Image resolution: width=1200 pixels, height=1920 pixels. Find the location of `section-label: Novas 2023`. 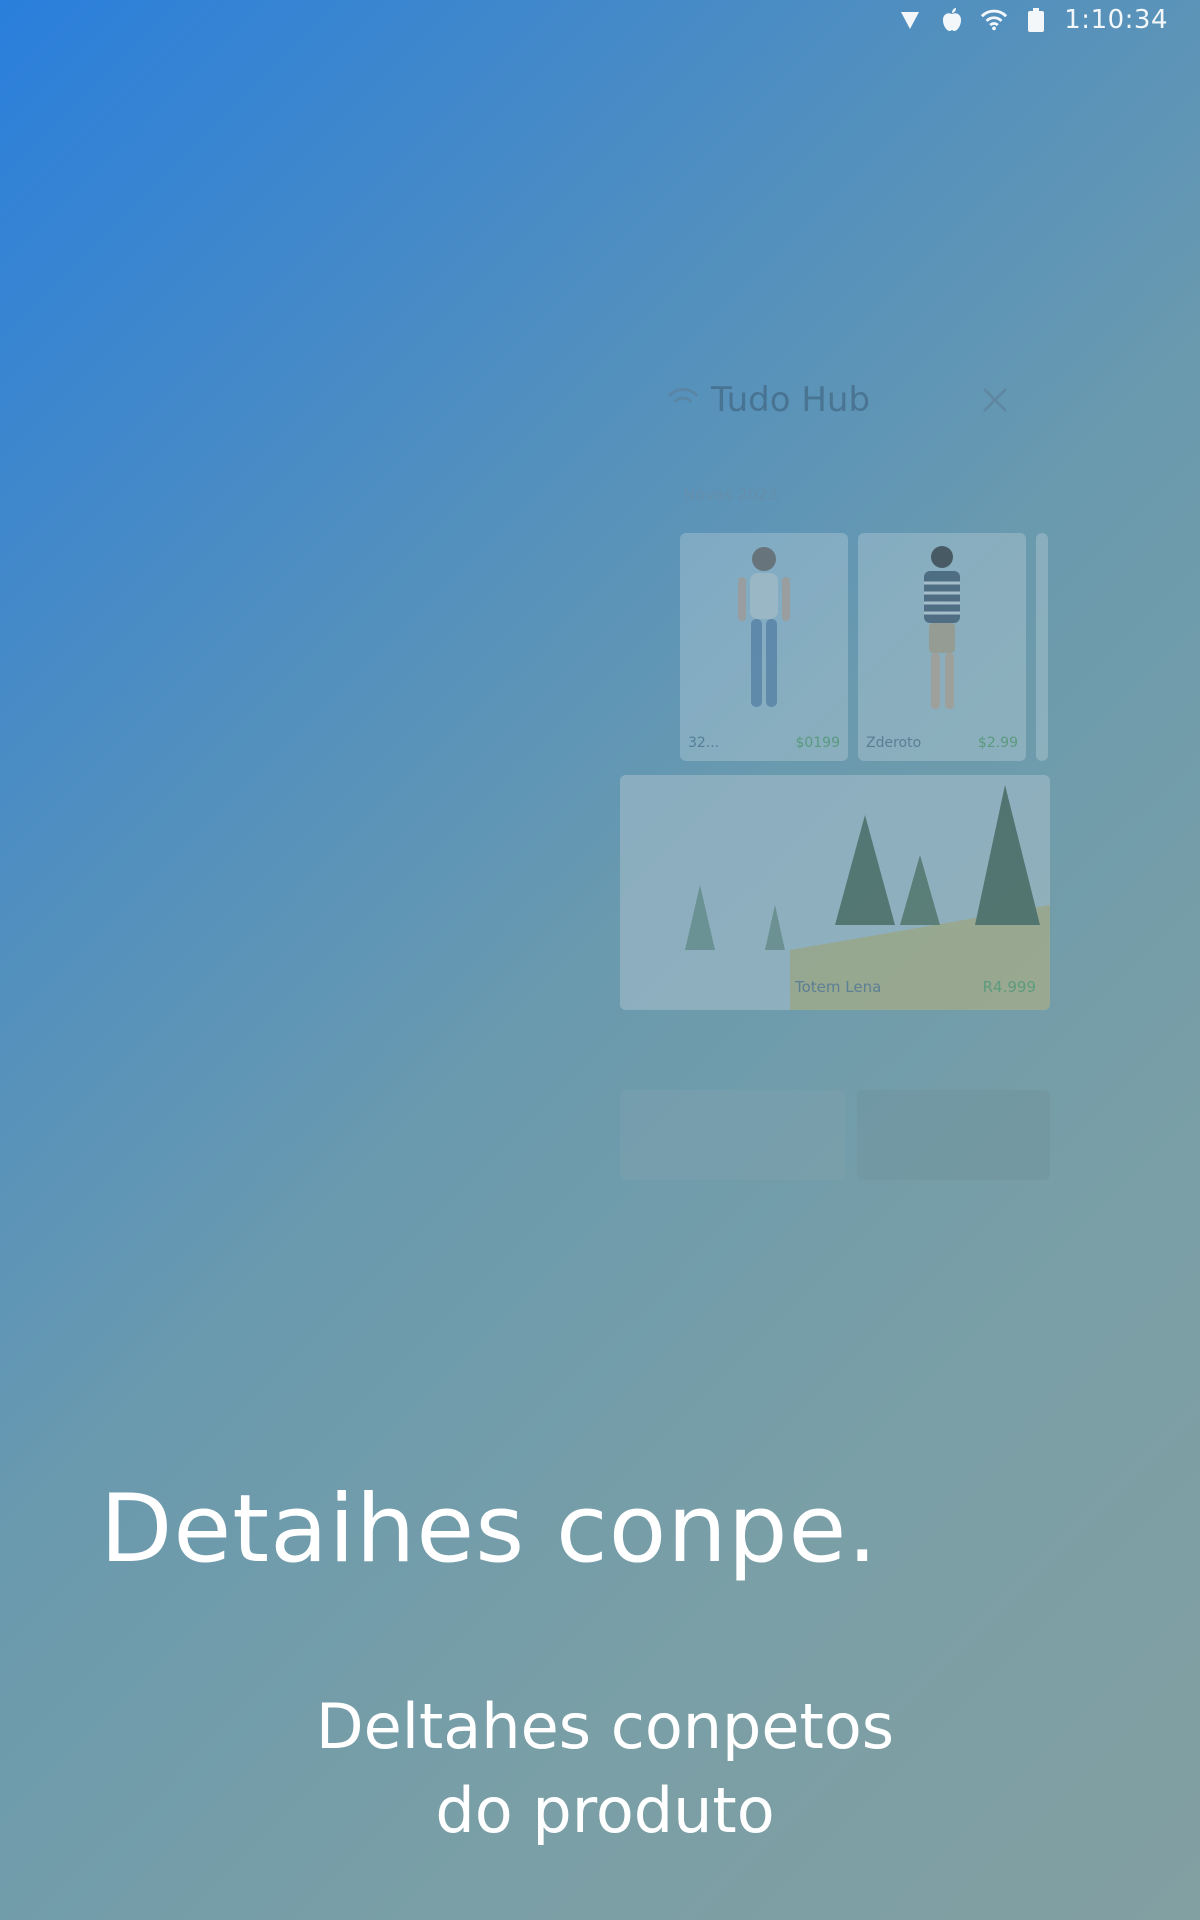

section-label: Novas 2023 is located at coordinates (731, 494).